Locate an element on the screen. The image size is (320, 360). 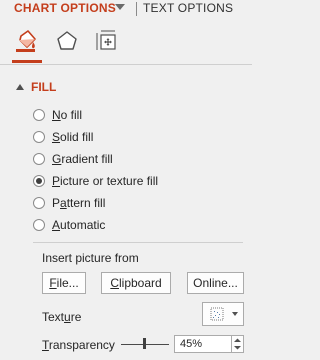
radio-label: No fill is located at coordinates (67, 115).